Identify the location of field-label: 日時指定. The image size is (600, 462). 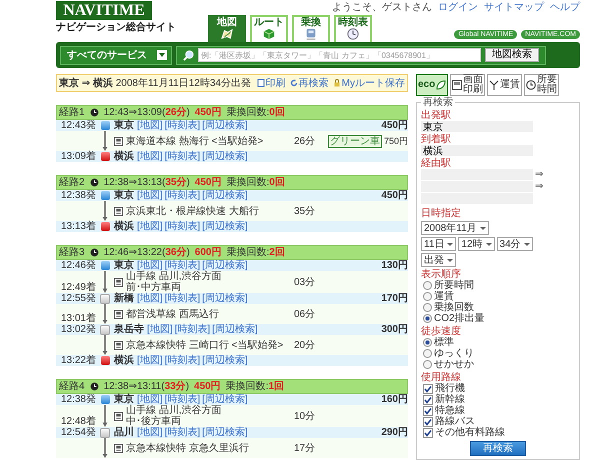
(441, 213).